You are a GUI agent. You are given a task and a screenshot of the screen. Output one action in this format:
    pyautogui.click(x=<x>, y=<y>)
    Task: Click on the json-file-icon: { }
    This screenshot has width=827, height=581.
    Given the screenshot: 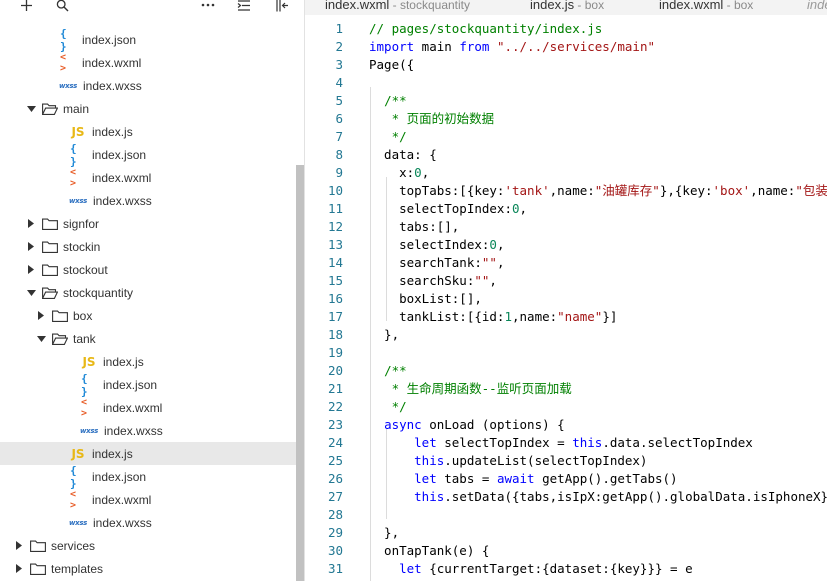 What is the action you would take?
    pyautogui.click(x=63, y=39)
    